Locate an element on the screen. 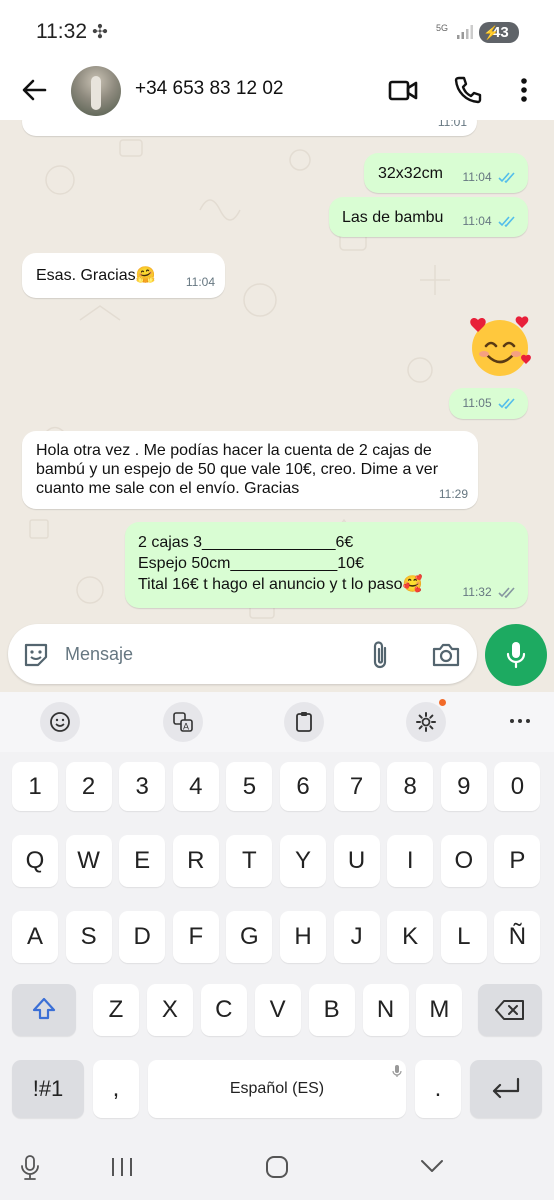 This screenshot has height=1200, width=554. chat-header: +34 653 83 12 02 is located at coordinates (277, 91).